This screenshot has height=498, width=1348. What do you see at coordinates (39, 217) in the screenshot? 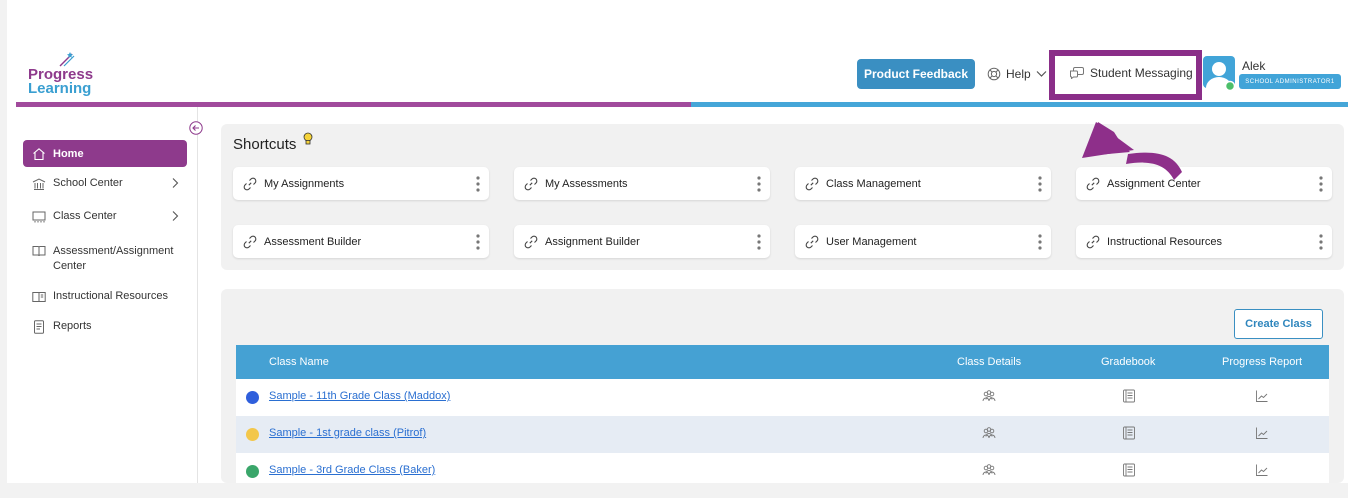
I see `classroom-icon` at bounding box center [39, 217].